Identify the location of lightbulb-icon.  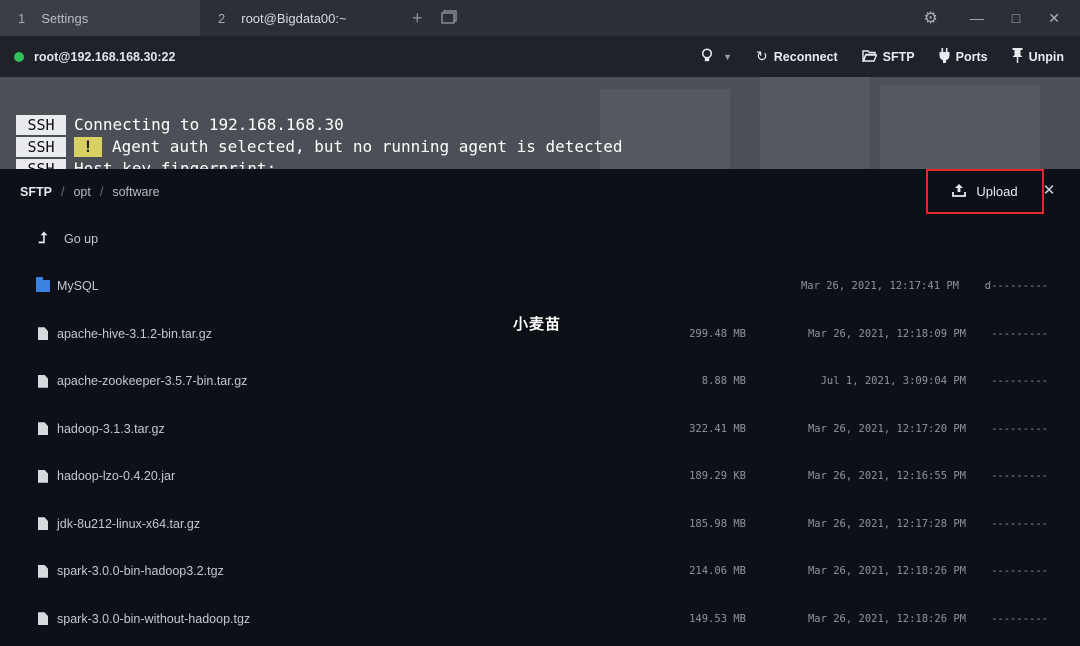
(707, 56).